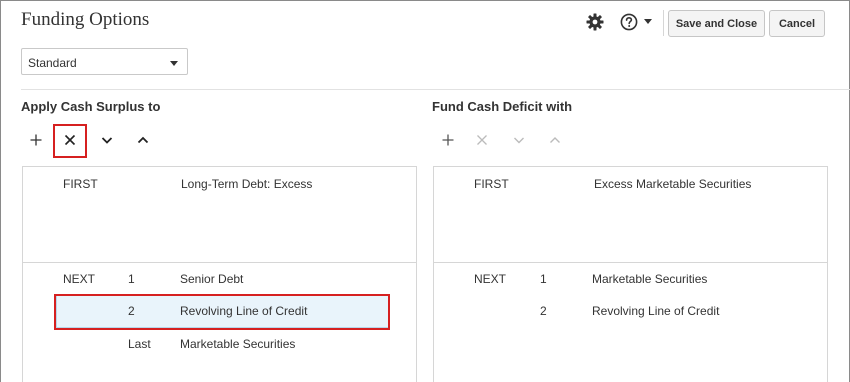 This screenshot has width=850, height=382. What do you see at coordinates (655, 311) in the screenshot?
I see `row-item: Revolving Line of Credit` at bounding box center [655, 311].